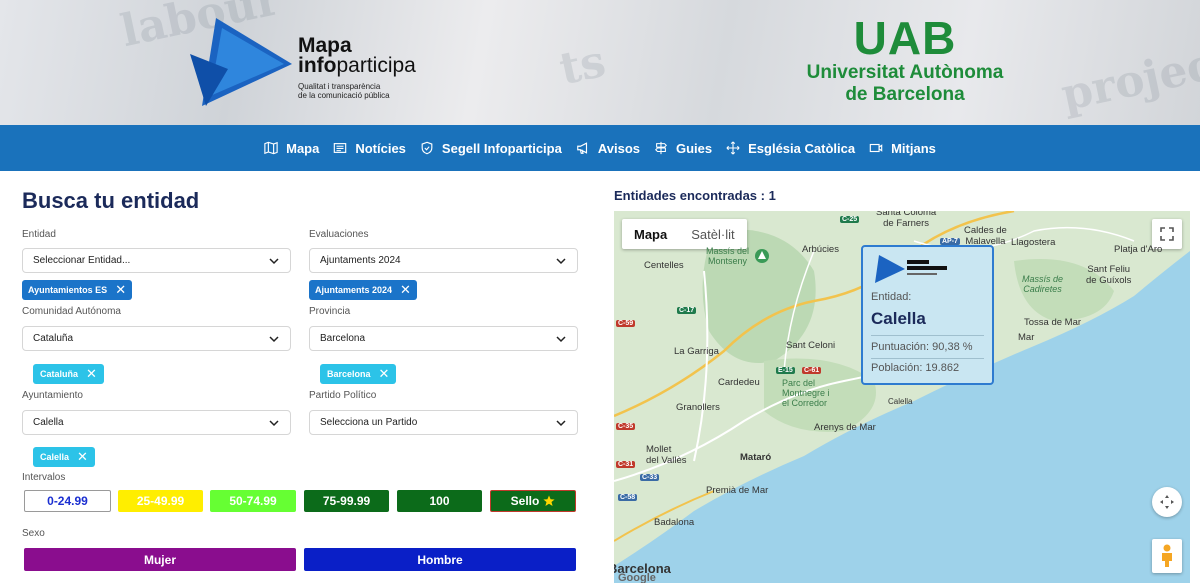 This screenshot has width=1200, height=583. Describe the element at coordinates (915, 368) in the screenshot. I see `entity-poblacion: Población: 19.862` at that location.